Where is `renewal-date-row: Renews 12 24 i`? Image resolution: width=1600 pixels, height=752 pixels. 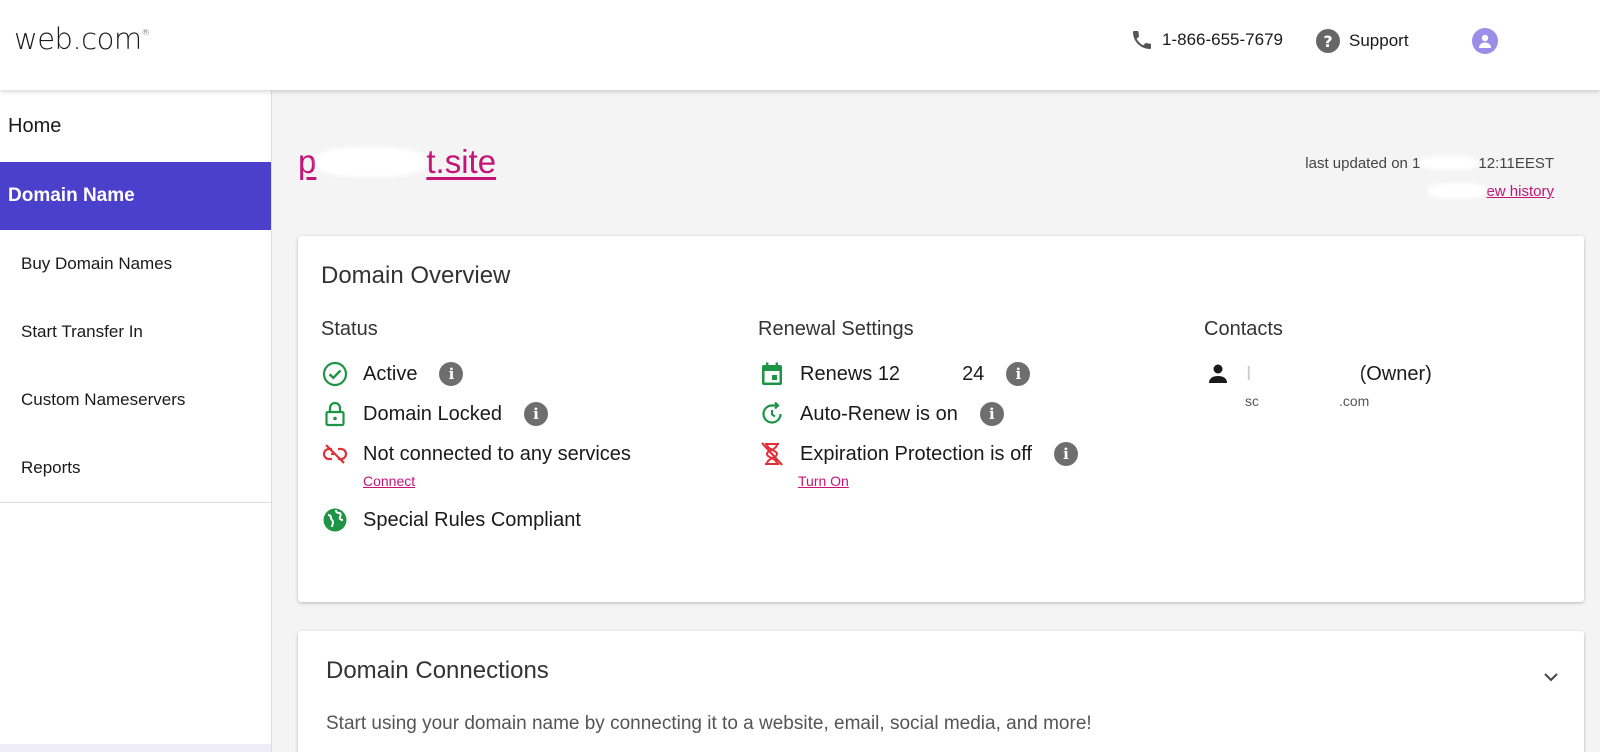 renewal-date-row: Renews 12 24 i is located at coordinates (894, 374).